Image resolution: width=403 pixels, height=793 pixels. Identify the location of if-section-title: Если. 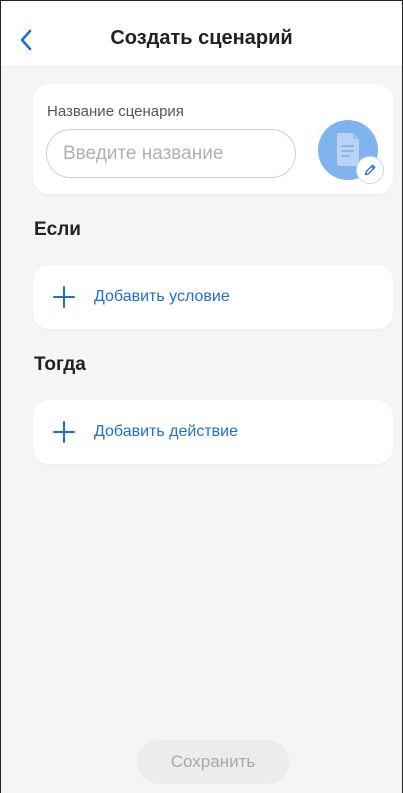
(57, 229).